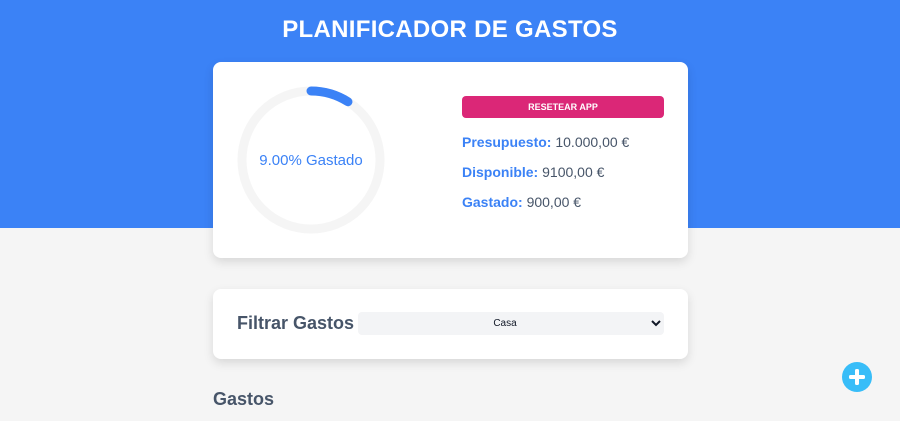  I want to click on budget-progress-circle: 9.00% Gastado, so click(311, 160).